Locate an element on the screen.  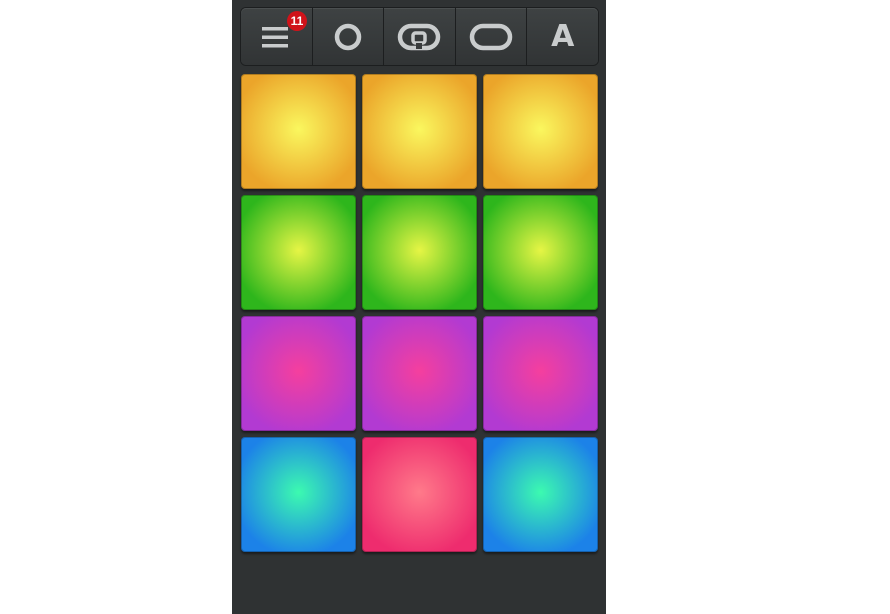
loop-outline-icon is located at coordinates (491, 37).